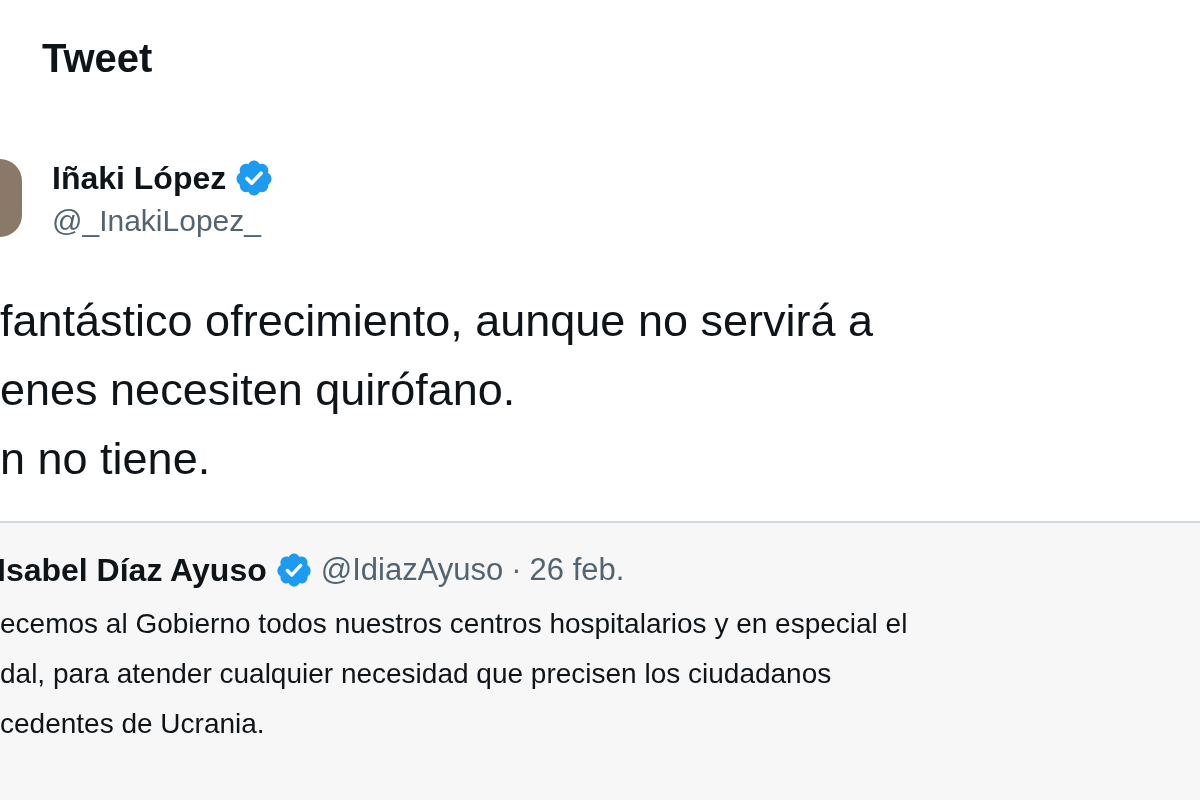 This screenshot has width=1200, height=800. Describe the element at coordinates (133, 570) in the screenshot. I see `quoted-author-name: Isabel Díaz Ayuso` at that location.